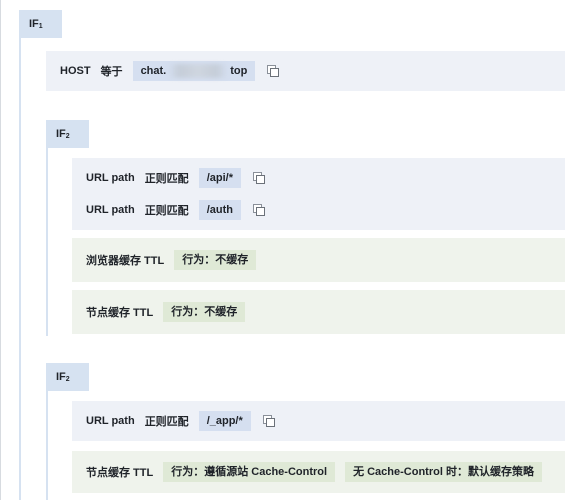  What do you see at coordinates (318, 421) in the screenshot?
I see `url-condition-panel: URL path 正则匹配 /_app/*` at bounding box center [318, 421].